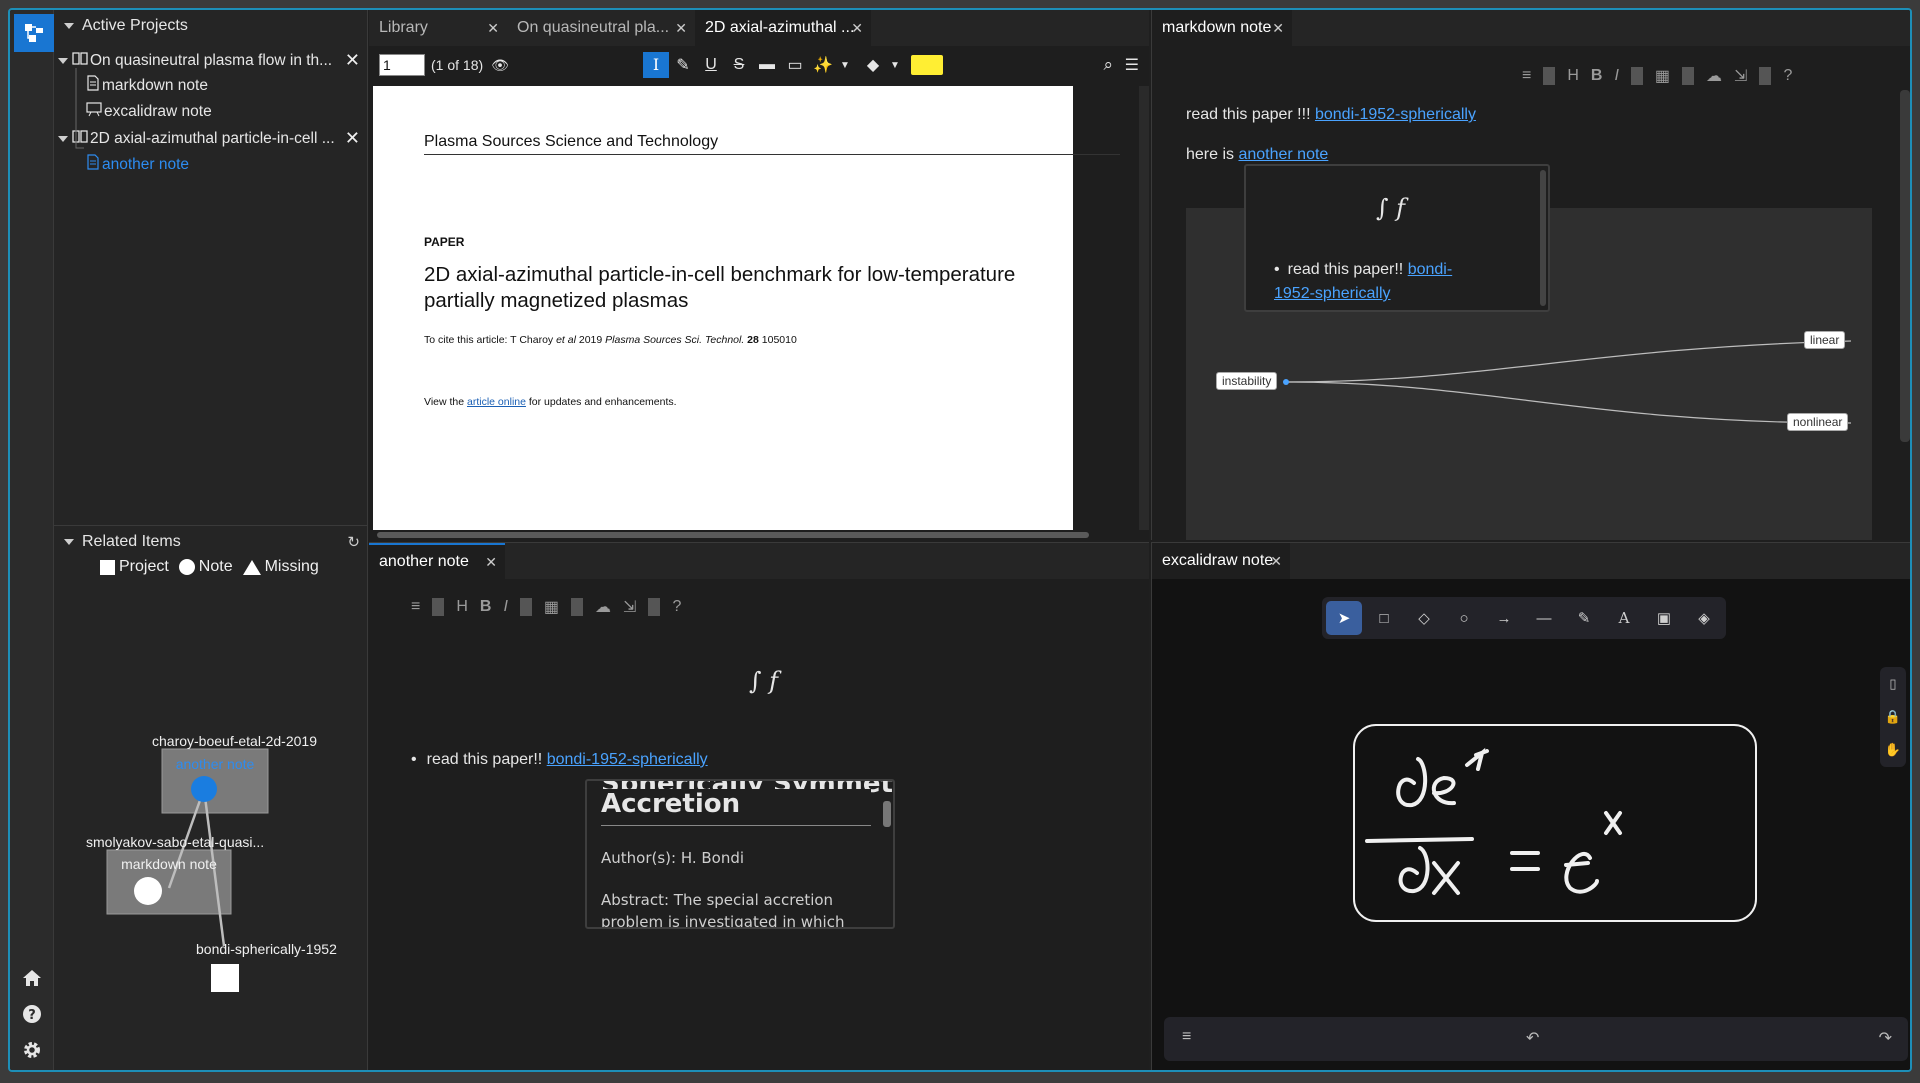  What do you see at coordinates (79, 108) in the screenshot?
I see `tree-guides` at bounding box center [79, 108].